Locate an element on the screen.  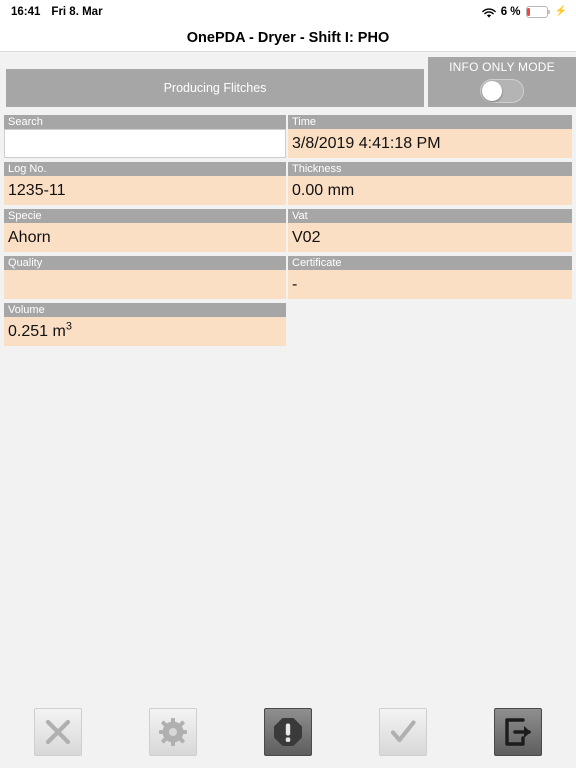
info-only-mode-panel: INFO ONLY MODE is located at coordinates (502, 82).